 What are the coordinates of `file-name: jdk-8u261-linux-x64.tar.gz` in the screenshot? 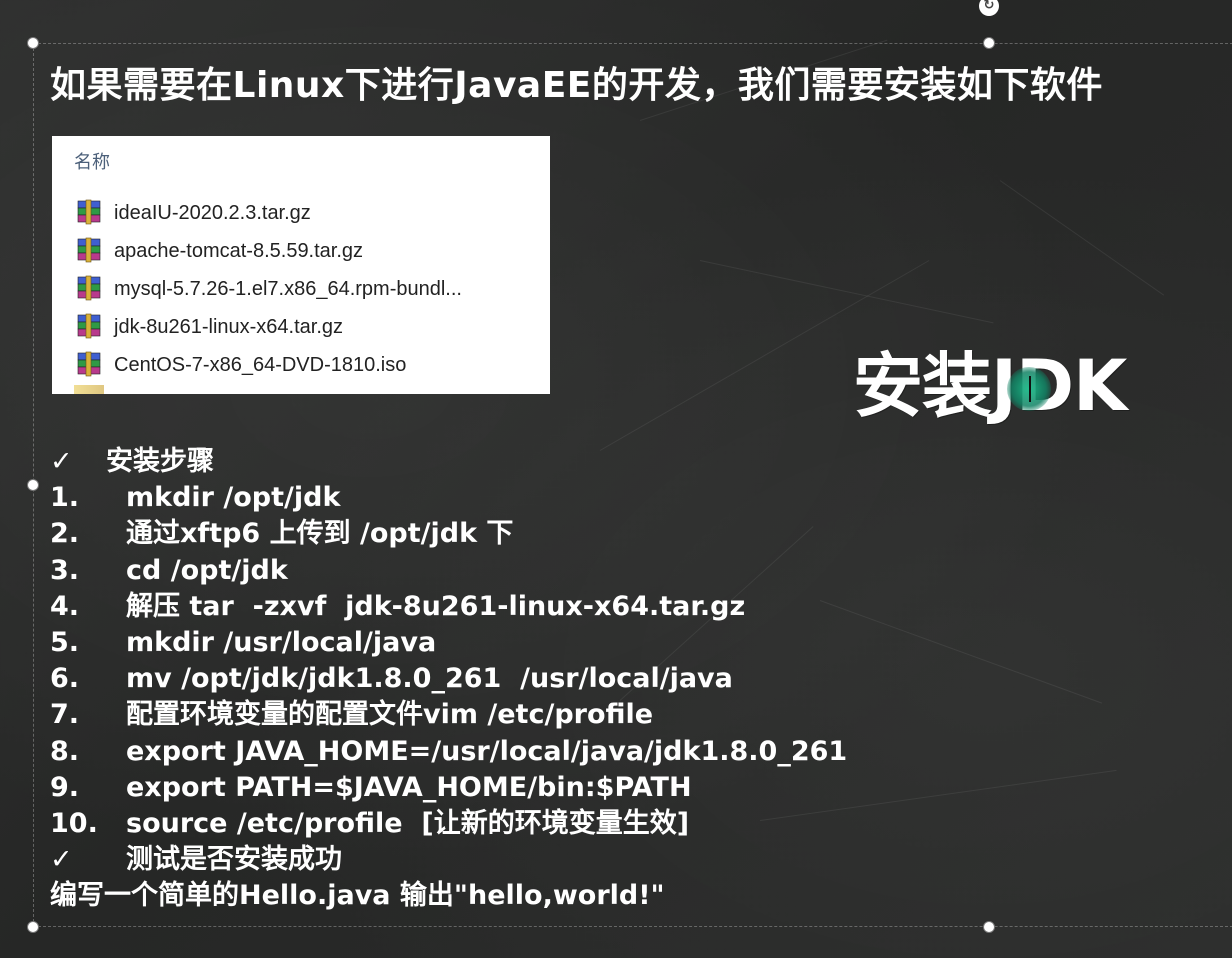 It's located at (229, 326).